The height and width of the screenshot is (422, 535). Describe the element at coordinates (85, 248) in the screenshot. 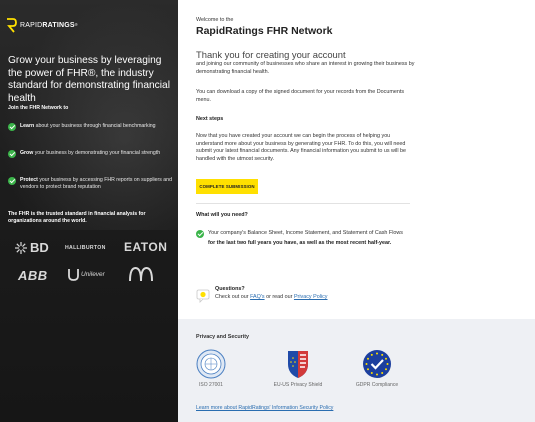

I see `brand-logo-halliburton: HALLIBURTON` at that location.